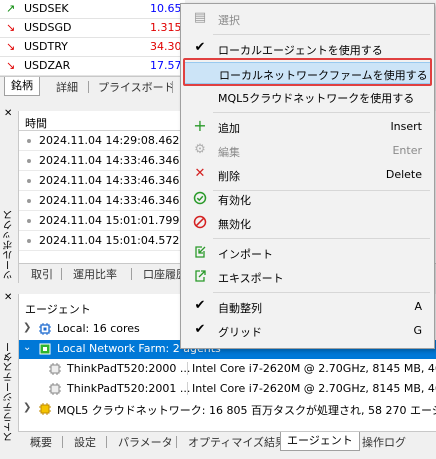 The height and width of the screenshot is (459, 436). I want to click on import-icon, so click(200, 252).